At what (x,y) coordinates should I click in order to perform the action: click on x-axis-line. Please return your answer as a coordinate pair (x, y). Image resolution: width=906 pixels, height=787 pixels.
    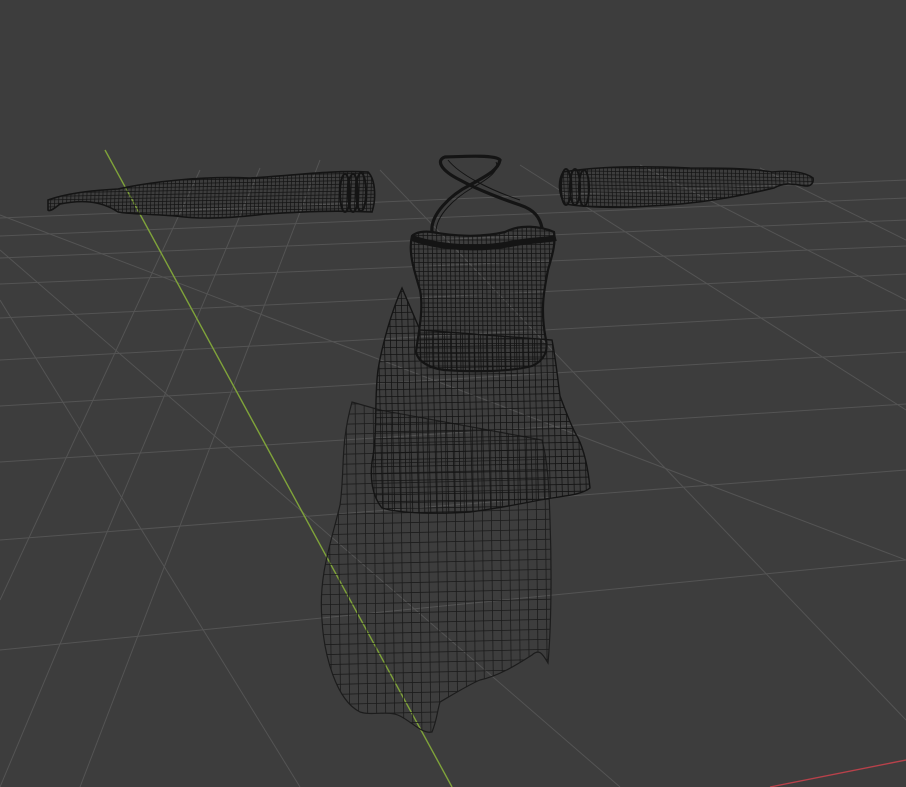
    Looking at the image, I should click on (837, 773).